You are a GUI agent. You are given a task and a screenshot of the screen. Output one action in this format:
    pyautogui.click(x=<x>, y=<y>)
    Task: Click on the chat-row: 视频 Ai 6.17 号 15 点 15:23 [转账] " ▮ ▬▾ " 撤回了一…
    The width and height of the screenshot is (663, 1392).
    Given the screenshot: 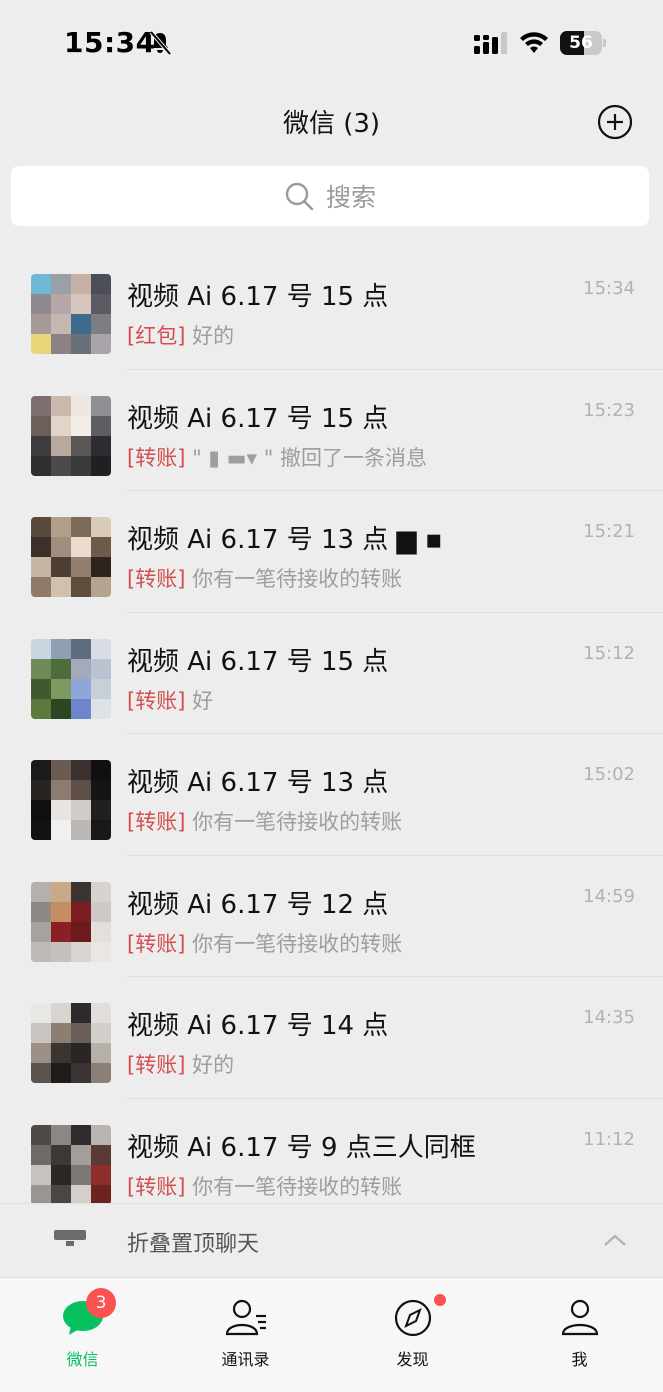 What is the action you would take?
    pyautogui.click(x=331, y=430)
    